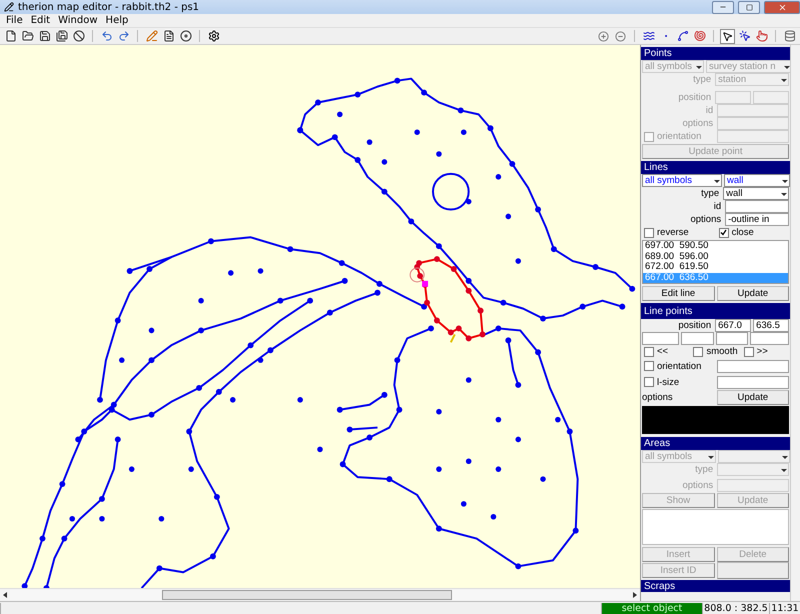 This screenshot has height=614, width=800. What do you see at coordinates (78, 20) in the screenshot?
I see `menu-item: Window` at bounding box center [78, 20].